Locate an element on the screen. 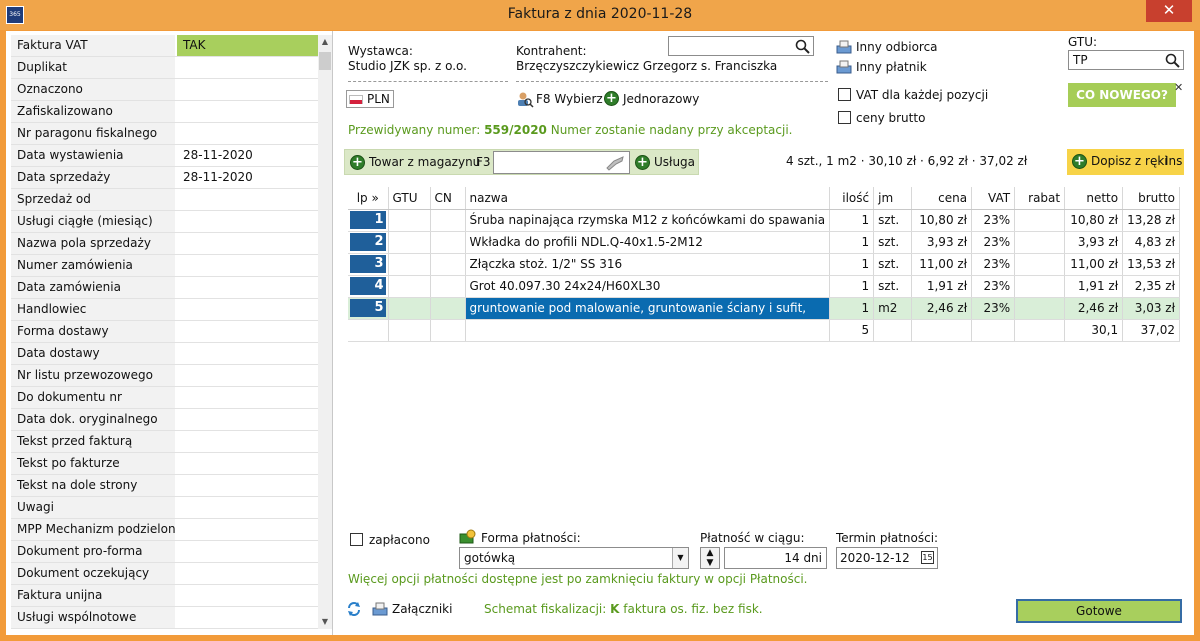 This screenshot has width=1200, height=641. barcode-scanner-icon is located at coordinates (615, 163).